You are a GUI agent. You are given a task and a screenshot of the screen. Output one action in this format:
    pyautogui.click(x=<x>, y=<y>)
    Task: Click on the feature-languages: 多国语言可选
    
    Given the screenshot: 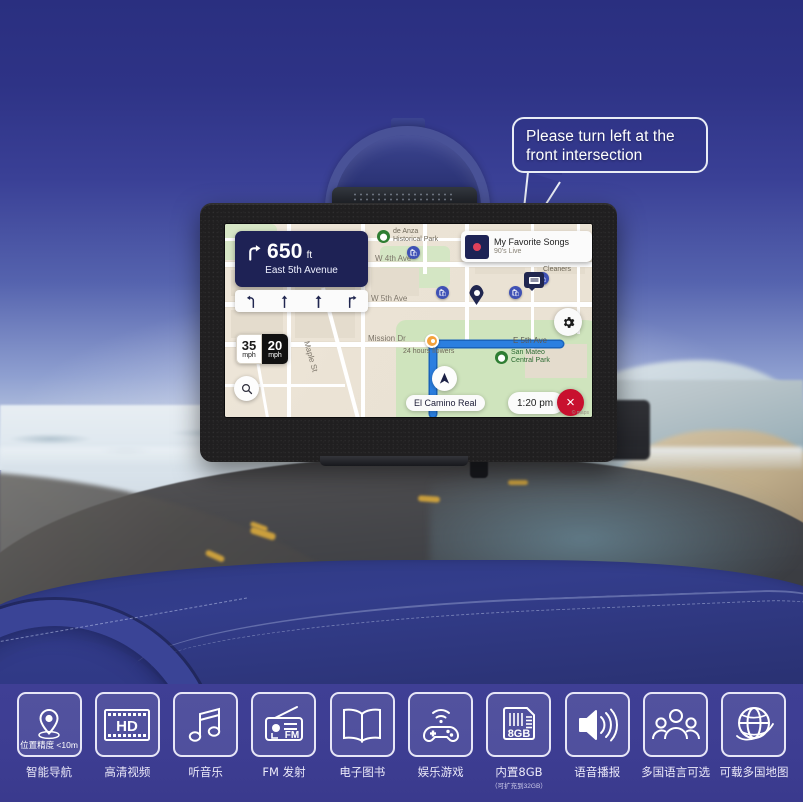 What is the action you would take?
    pyautogui.click(x=676, y=736)
    